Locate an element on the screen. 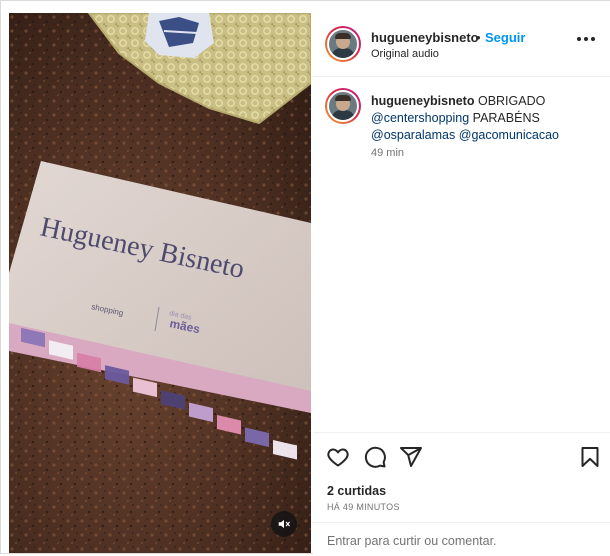 Image resolution: width=610 pixels, height=556 pixels. mention-gacomunicacao: @gacomunicacao is located at coordinates (509, 135).